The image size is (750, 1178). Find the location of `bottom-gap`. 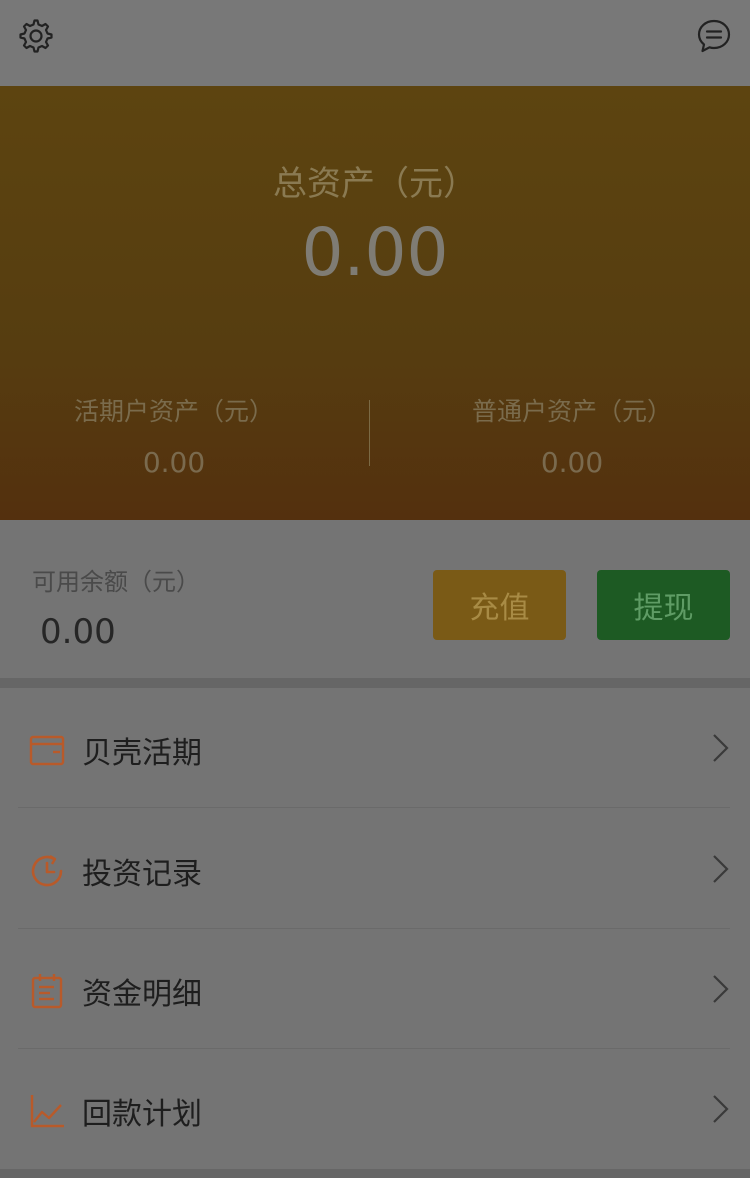

bottom-gap is located at coordinates (375, 1173).